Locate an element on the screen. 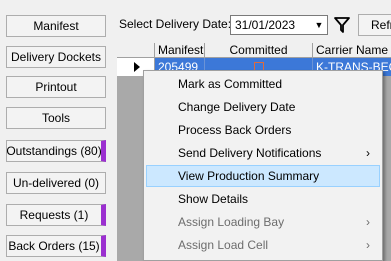  delivery-dockets-button: Delivery Dockets is located at coordinates (56, 57).